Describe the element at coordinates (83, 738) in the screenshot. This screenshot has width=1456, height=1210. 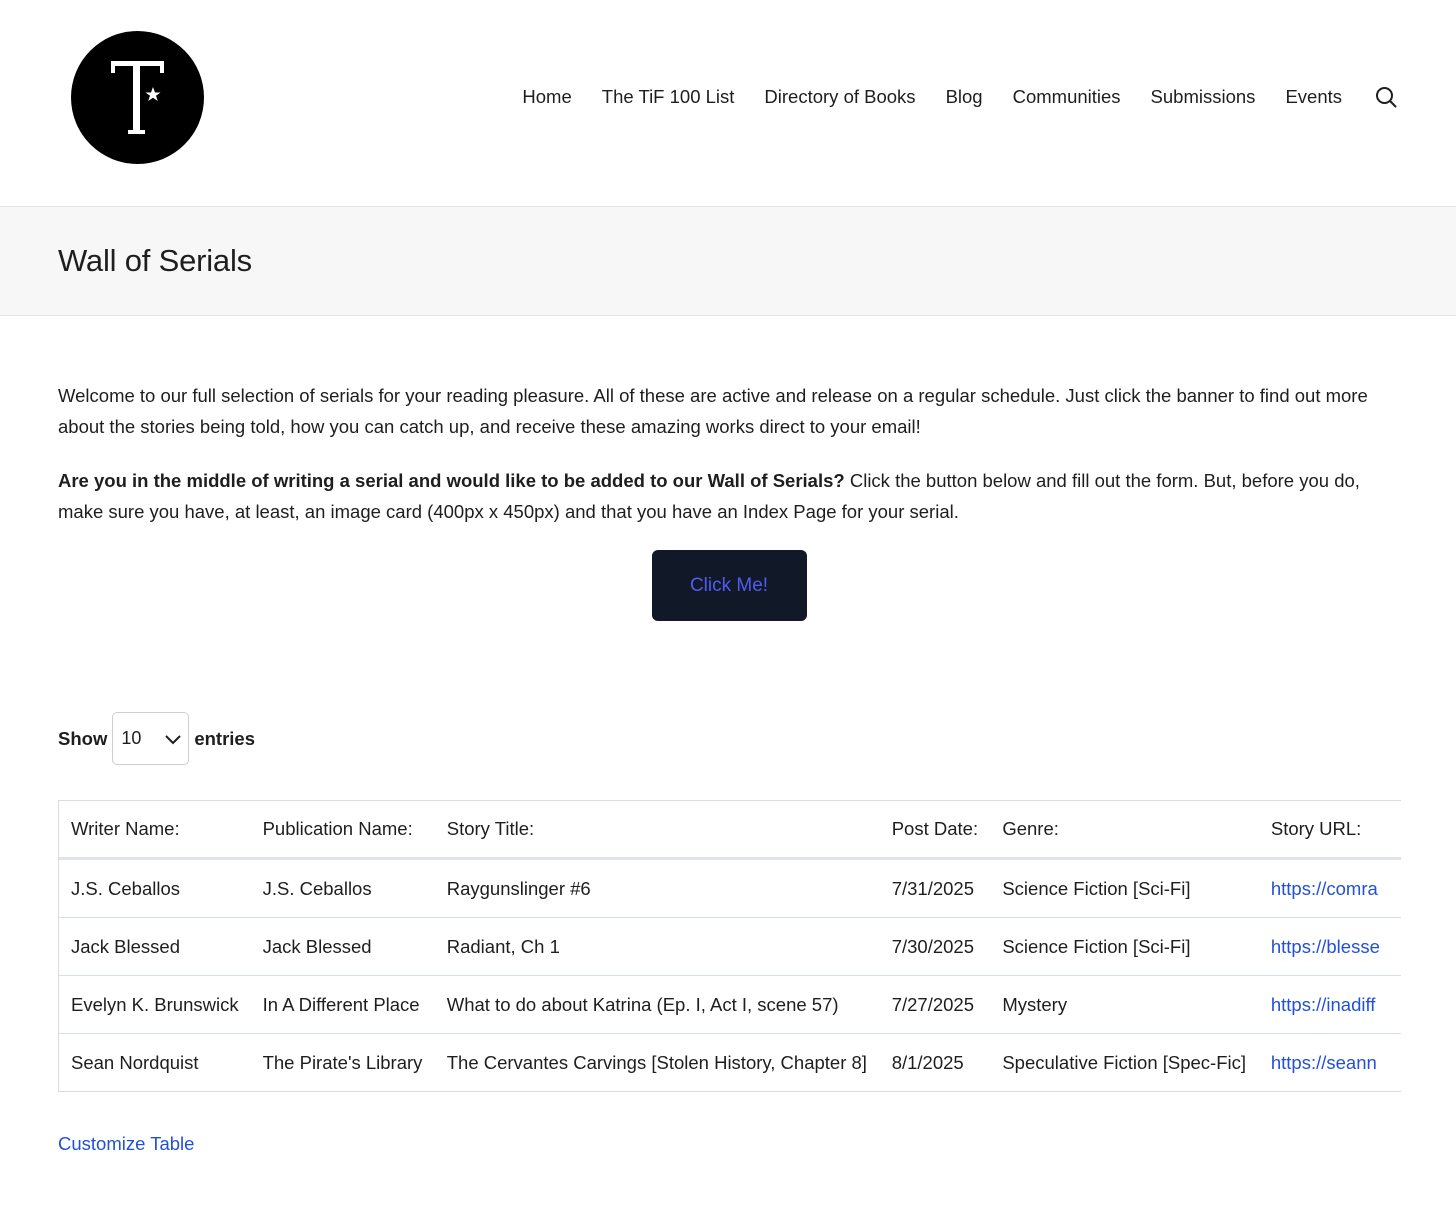
I see `show-label: Show` at that location.